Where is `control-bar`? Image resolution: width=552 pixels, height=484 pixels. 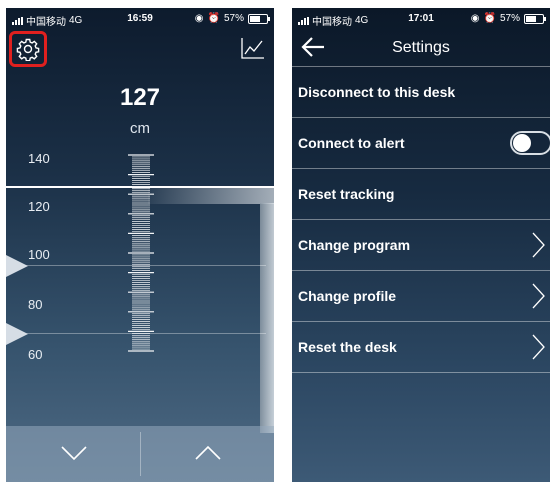 control-bar is located at coordinates (140, 454).